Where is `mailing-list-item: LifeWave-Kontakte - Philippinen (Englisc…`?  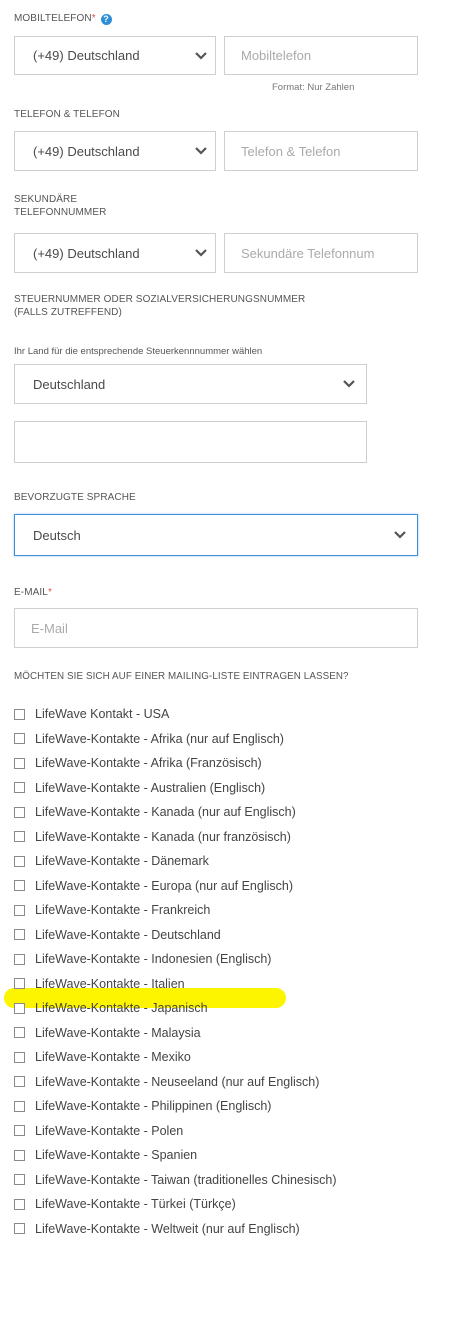
mailing-list-item: LifeWave-Kontakte - Philippinen (Englisc… is located at coordinates (142, 1106).